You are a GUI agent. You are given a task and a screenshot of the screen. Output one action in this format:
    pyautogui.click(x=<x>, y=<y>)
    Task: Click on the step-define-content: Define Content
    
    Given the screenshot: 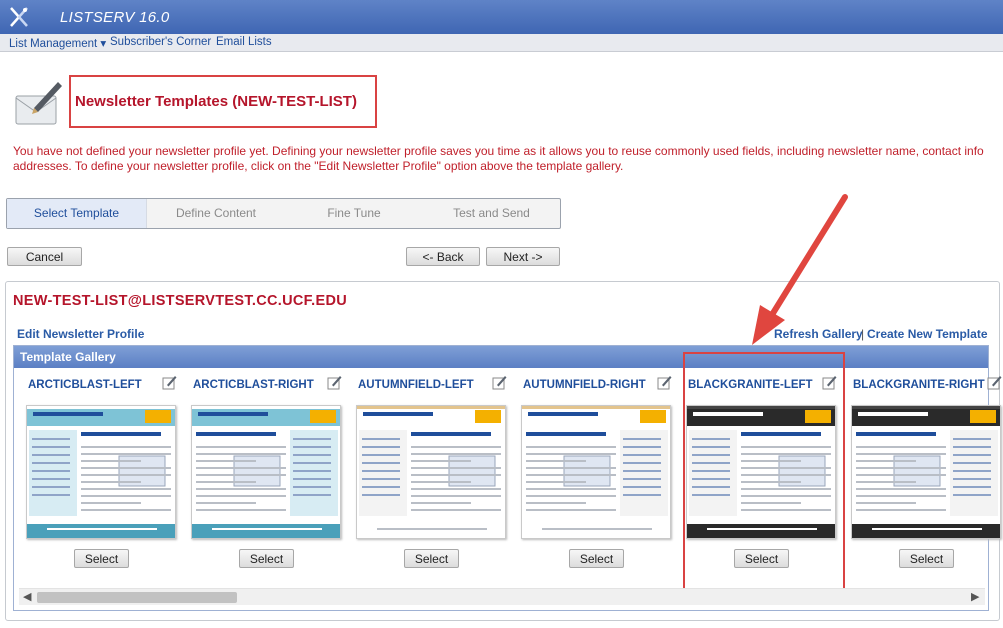 What is the action you would take?
    pyautogui.click(x=216, y=213)
    